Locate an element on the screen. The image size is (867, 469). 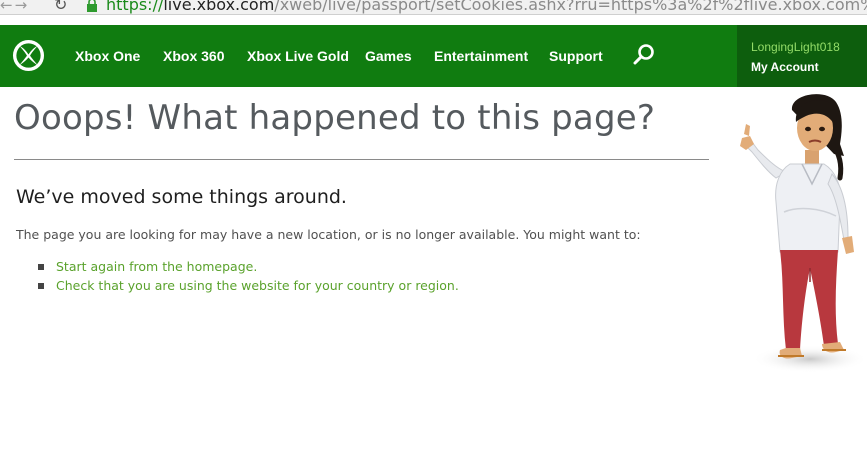
avatar-illustration is located at coordinates (803, 233).